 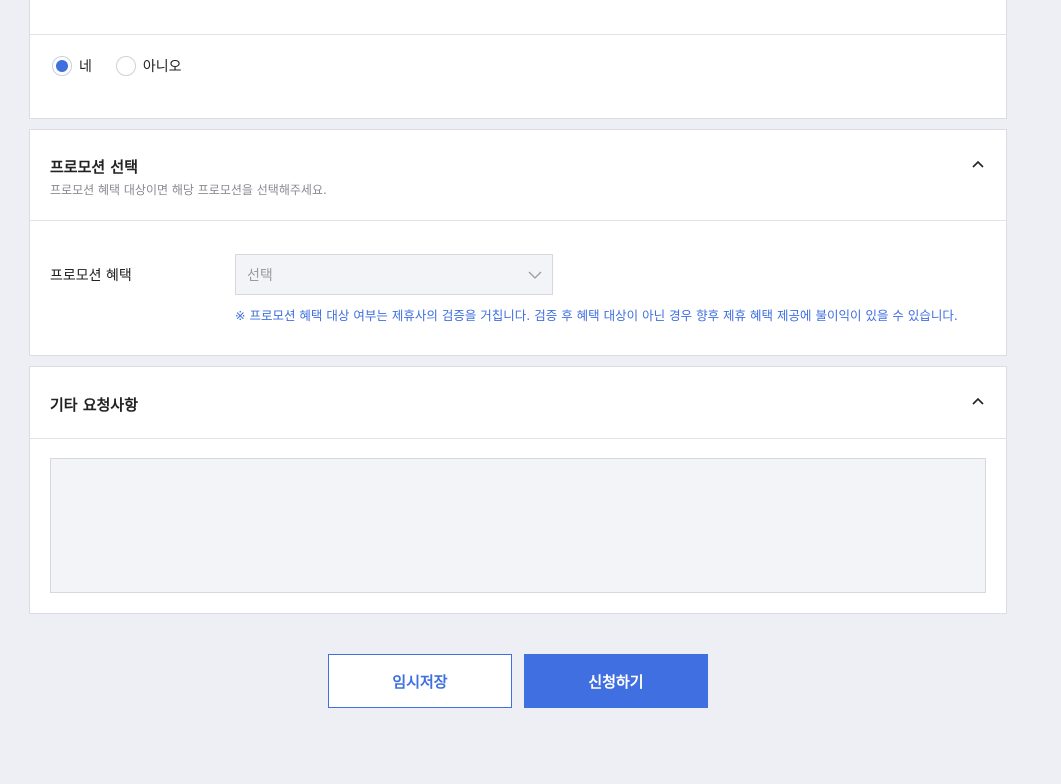 What do you see at coordinates (518, 17) in the screenshot?
I see `section-top-strip` at bounding box center [518, 17].